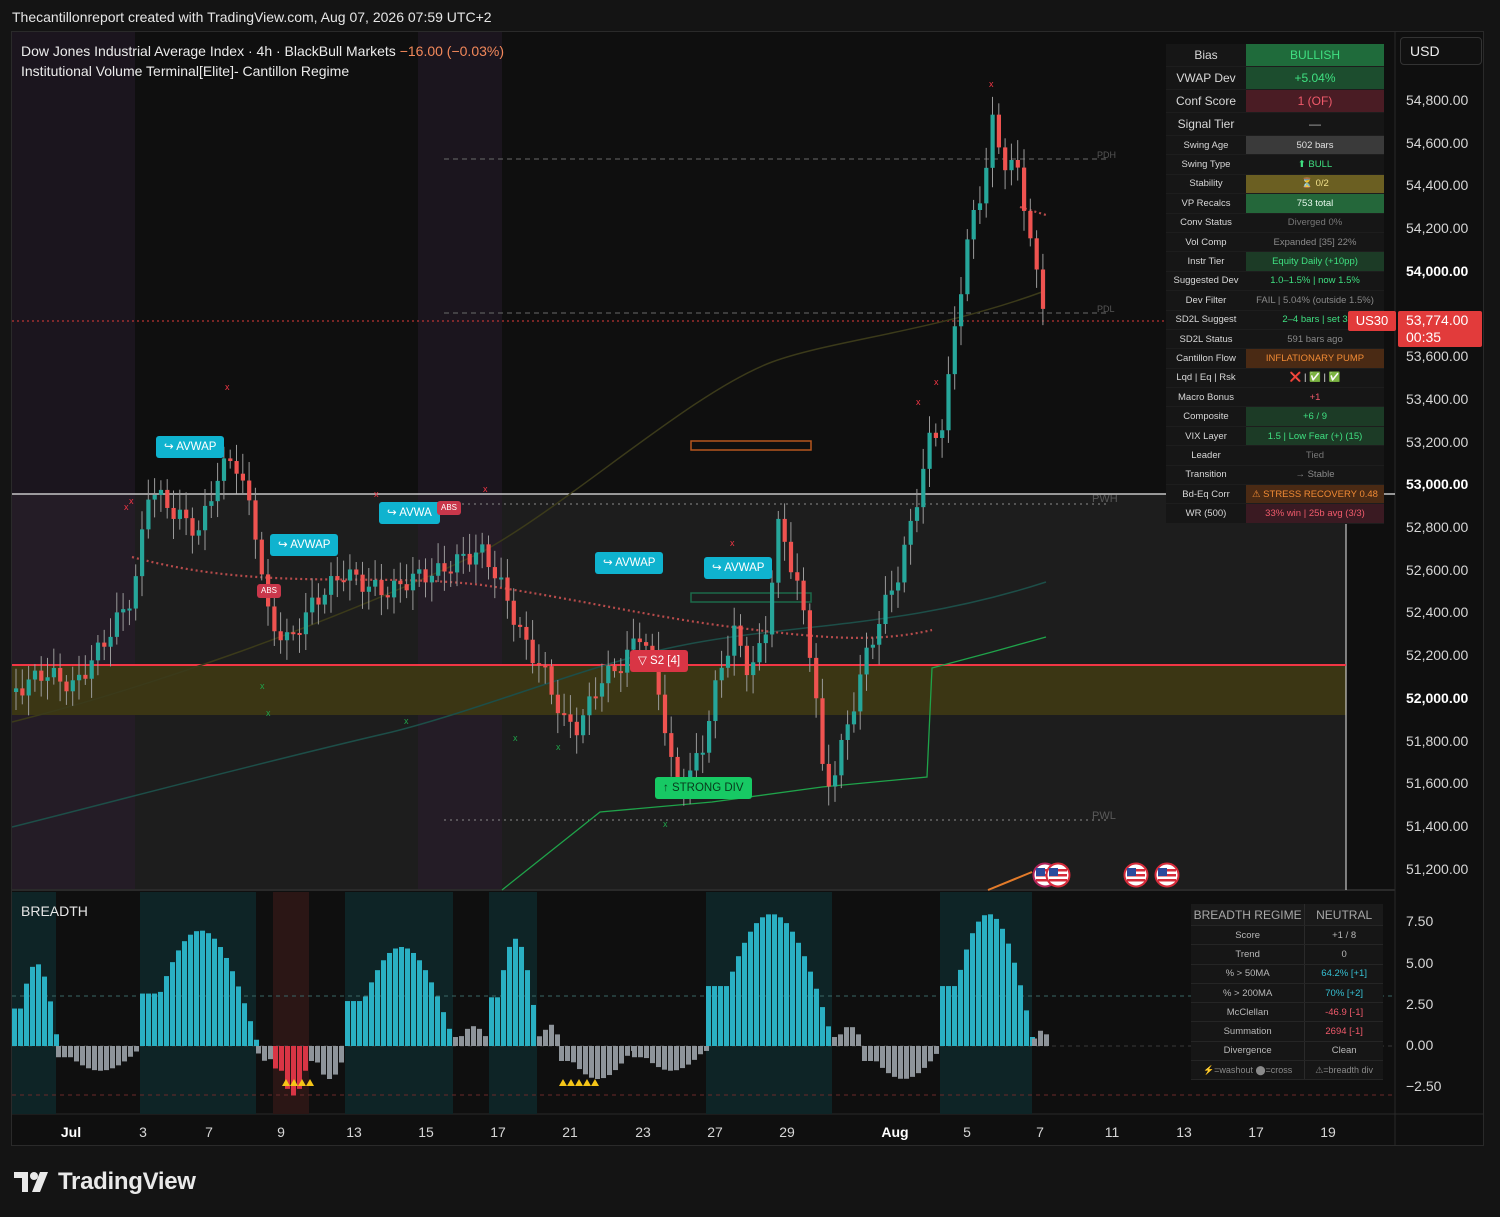  Describe the element at coordinates (1315, 101) in the screenshot. I see `table-value: 1 (OF)` at that location.